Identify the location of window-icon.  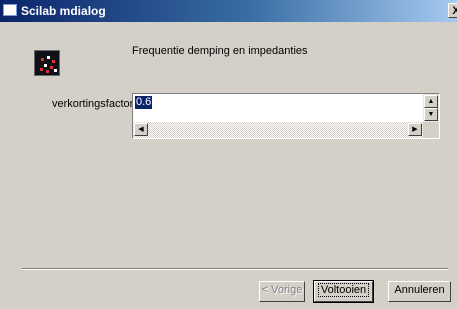
(10, 10).